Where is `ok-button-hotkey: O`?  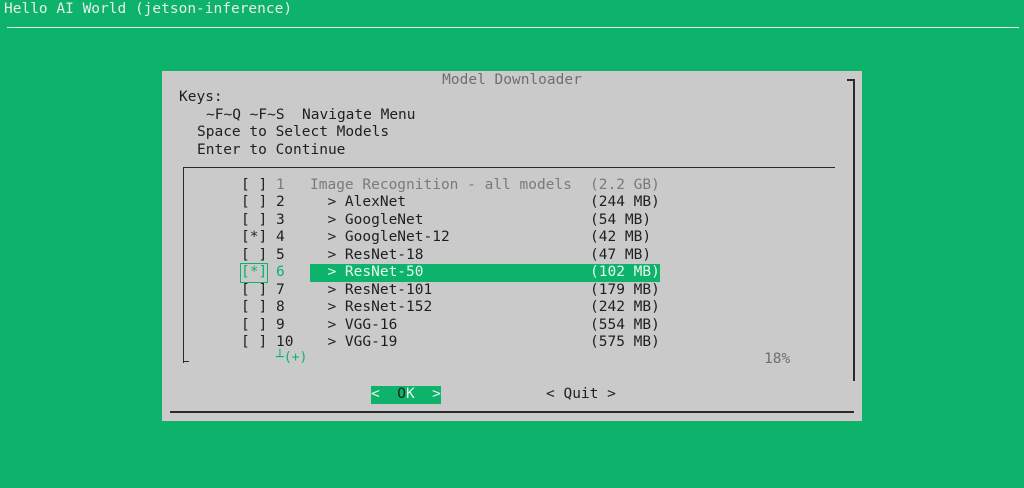 ok-button-hotkey: O is located at coordinates (401, 394).